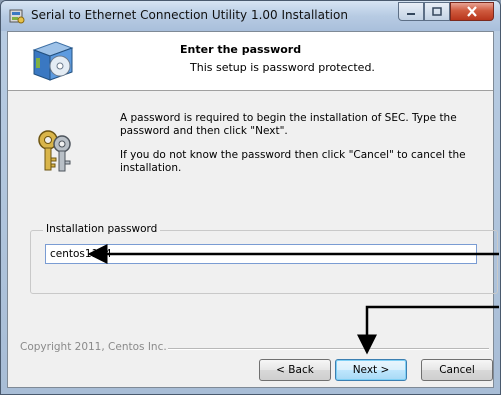 This screenshot has height=395, width=501. I want to click on password-label: Installation password, so click(102, 229).